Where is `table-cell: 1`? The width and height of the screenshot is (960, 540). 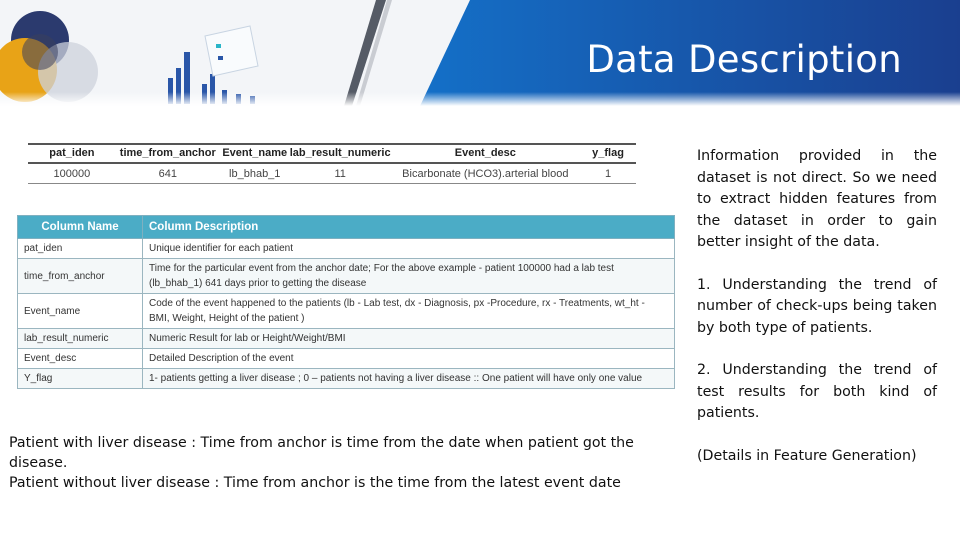
table-cell: 1 is located at coordinates (608, 173).